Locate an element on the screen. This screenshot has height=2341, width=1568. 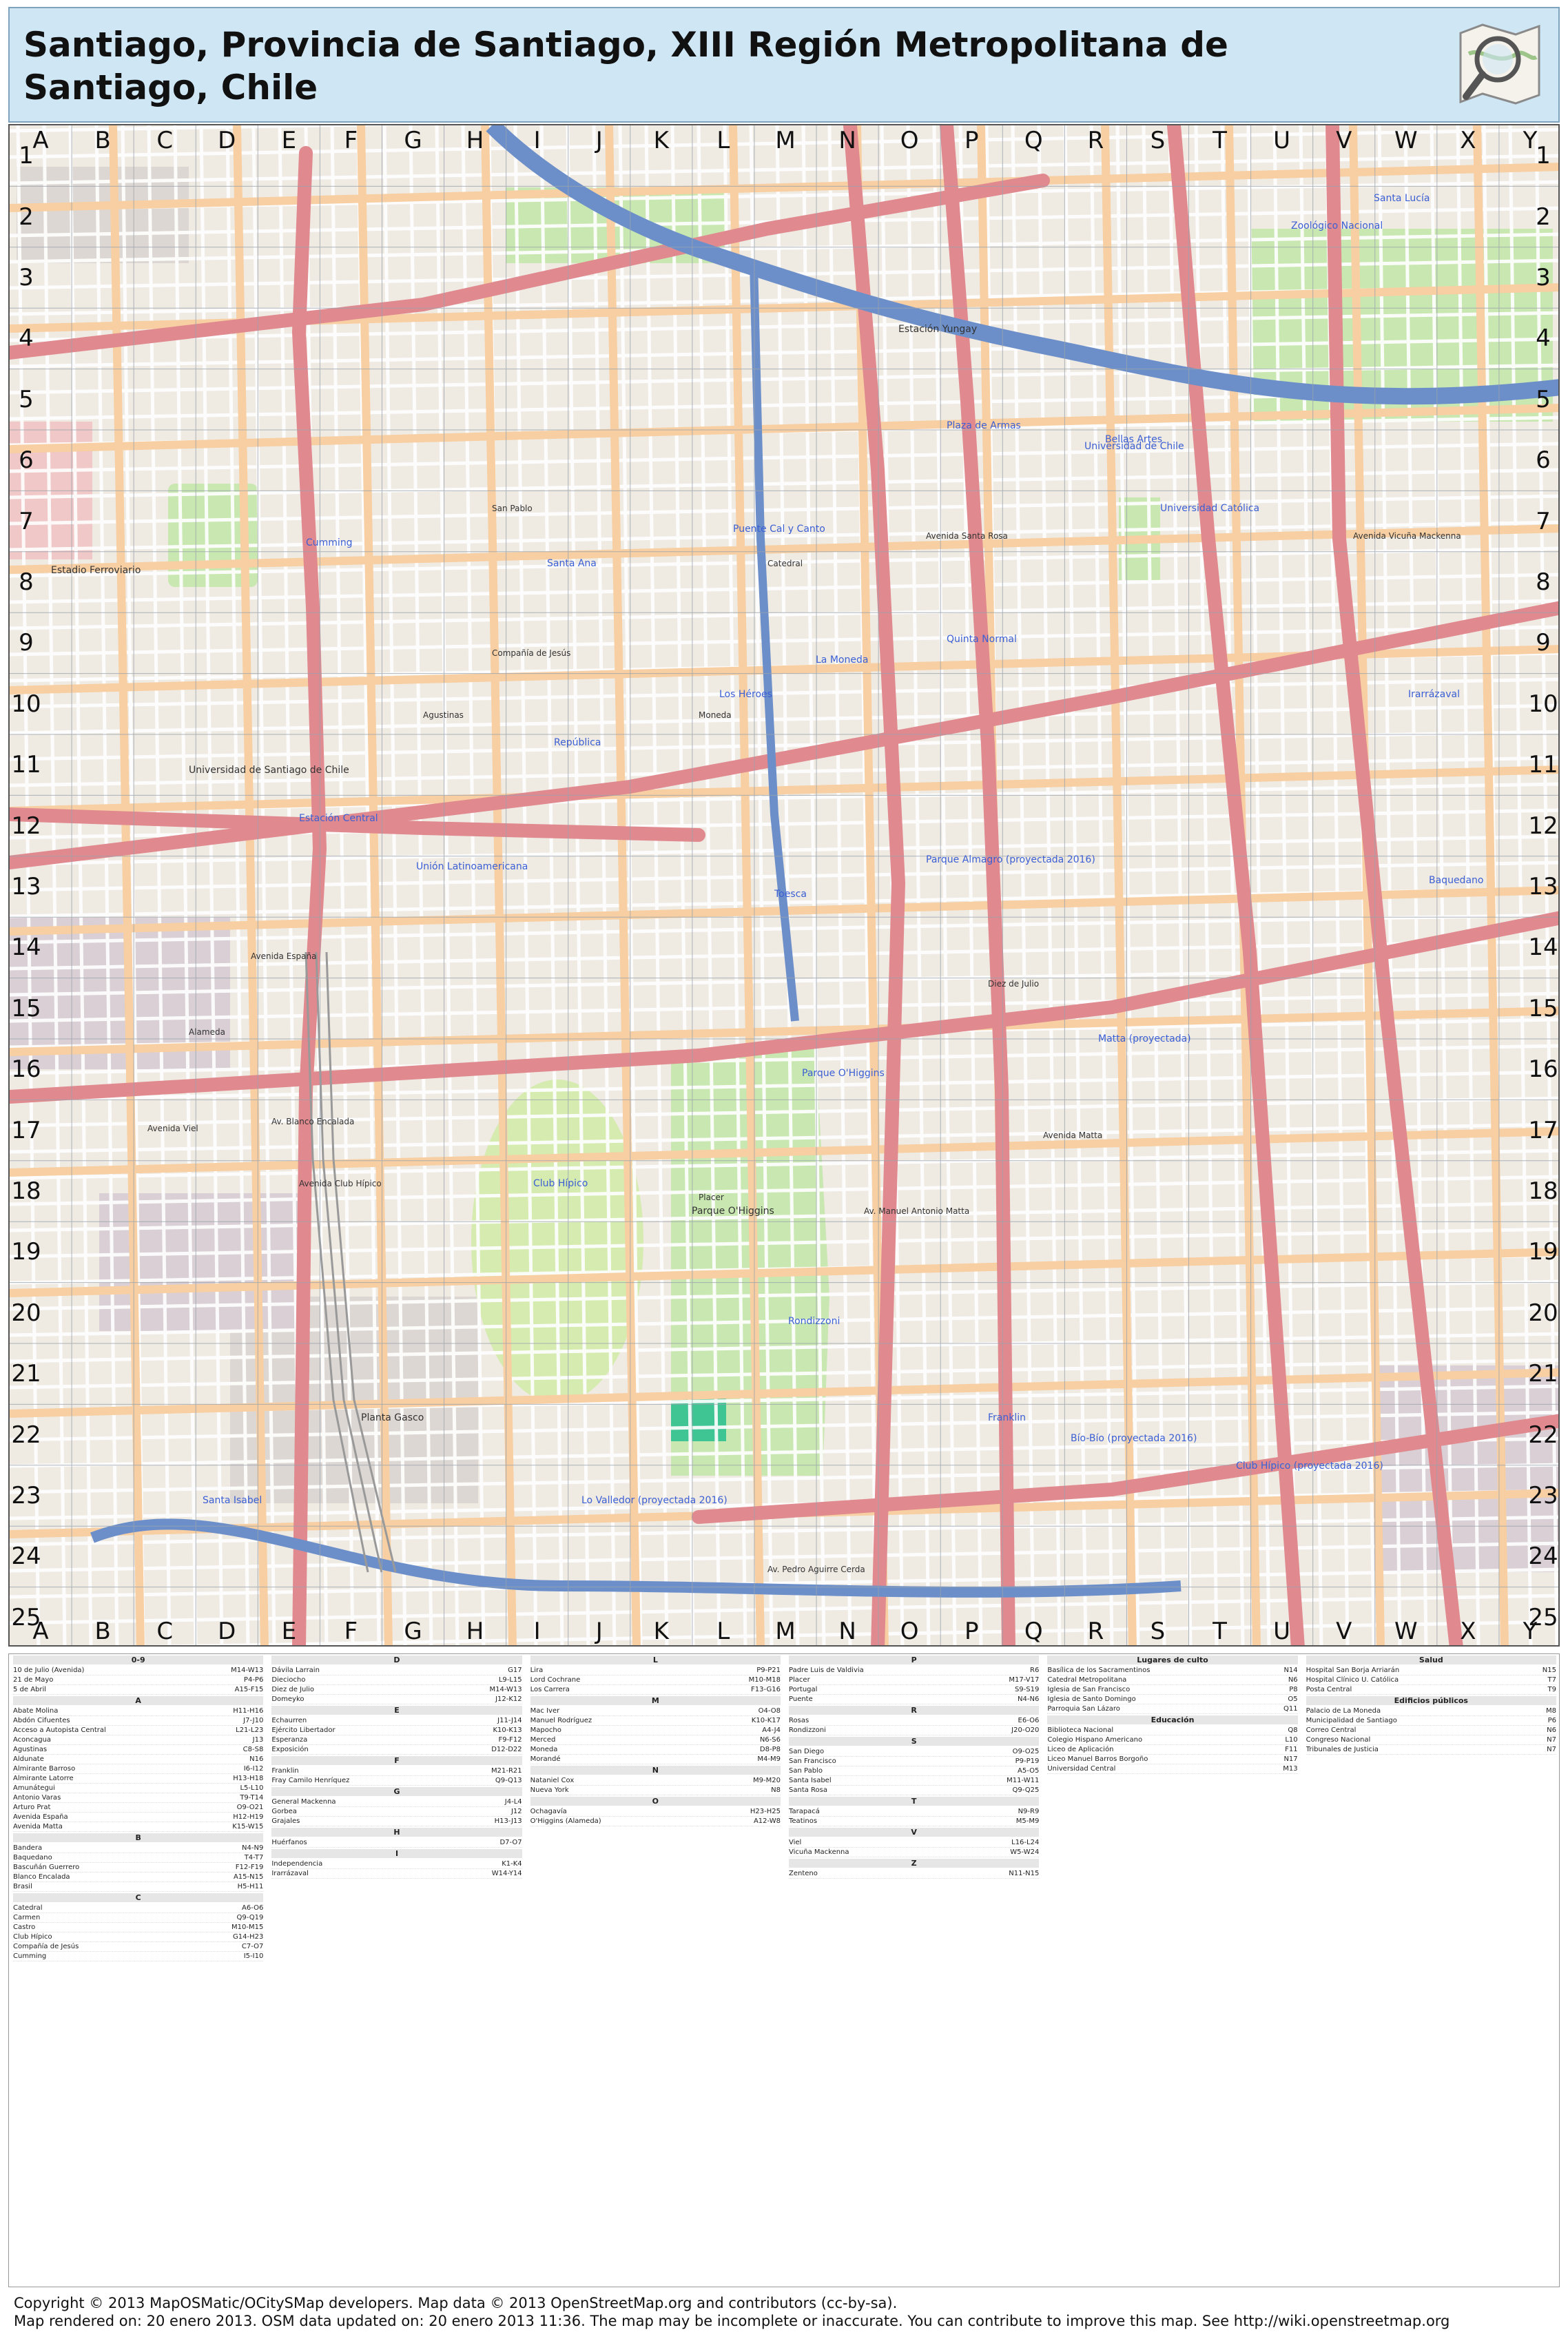
index-entry-name: Catedral is located at coordinates (28, 1908).